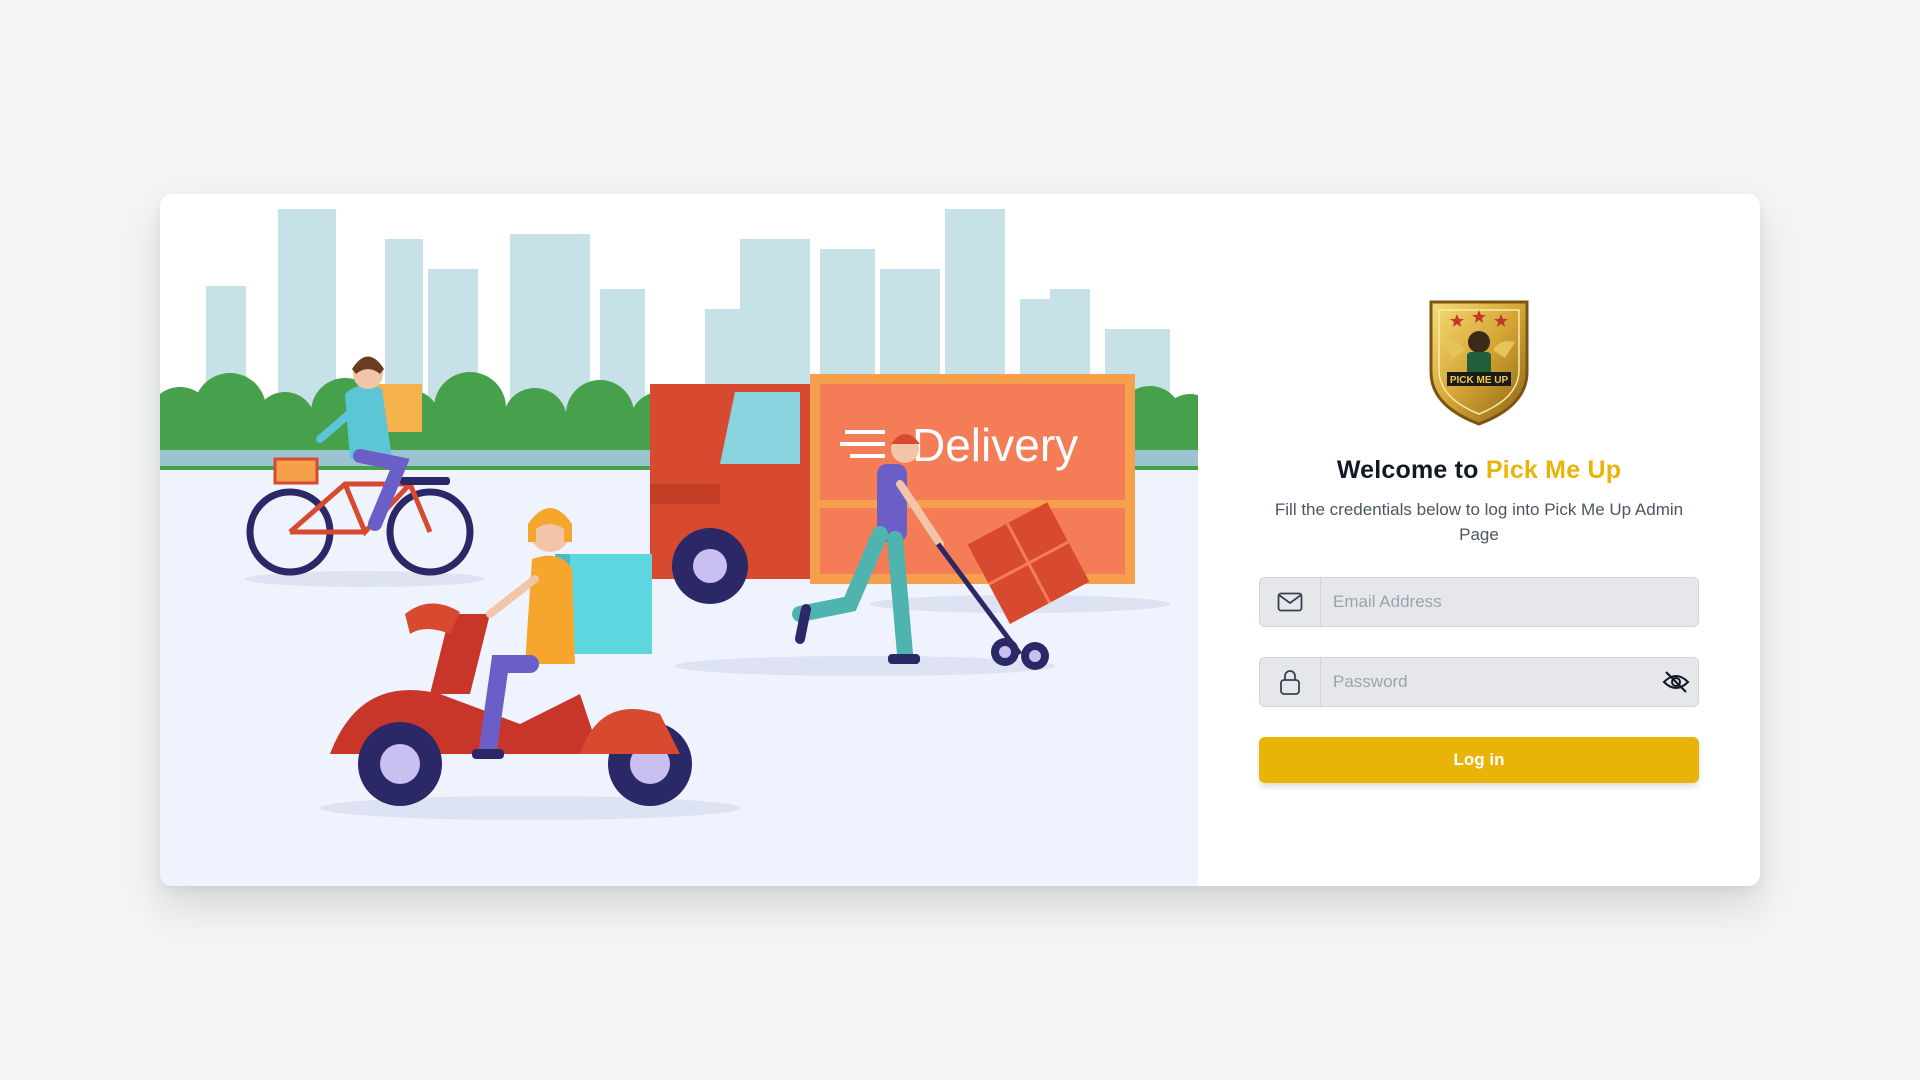 The image size is (1920, 1080). Describe the element at coordinates (1487, 682) in the screenshot. I see `password-input` at that location.